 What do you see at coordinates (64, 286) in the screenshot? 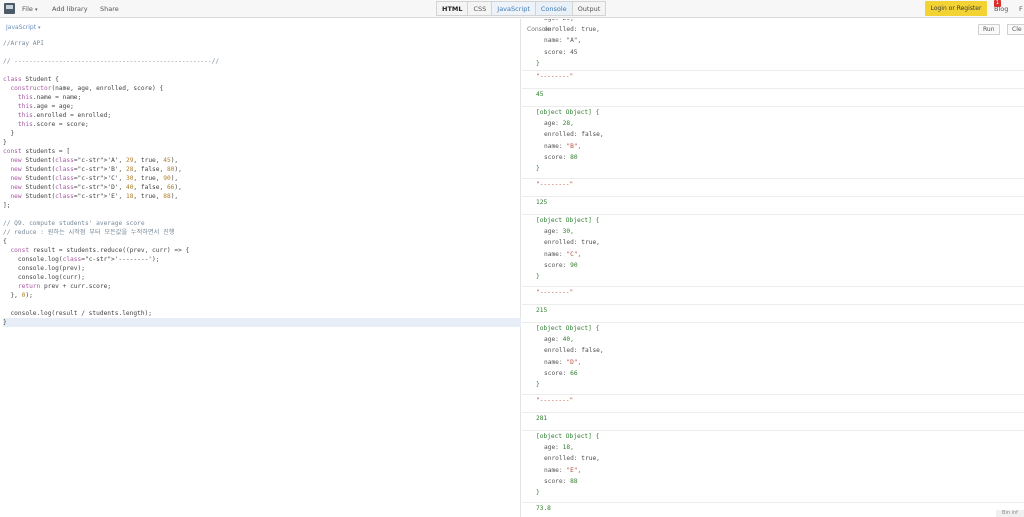
I see `code-line: return prev + curr.score;` at bounding box center [64, 286].